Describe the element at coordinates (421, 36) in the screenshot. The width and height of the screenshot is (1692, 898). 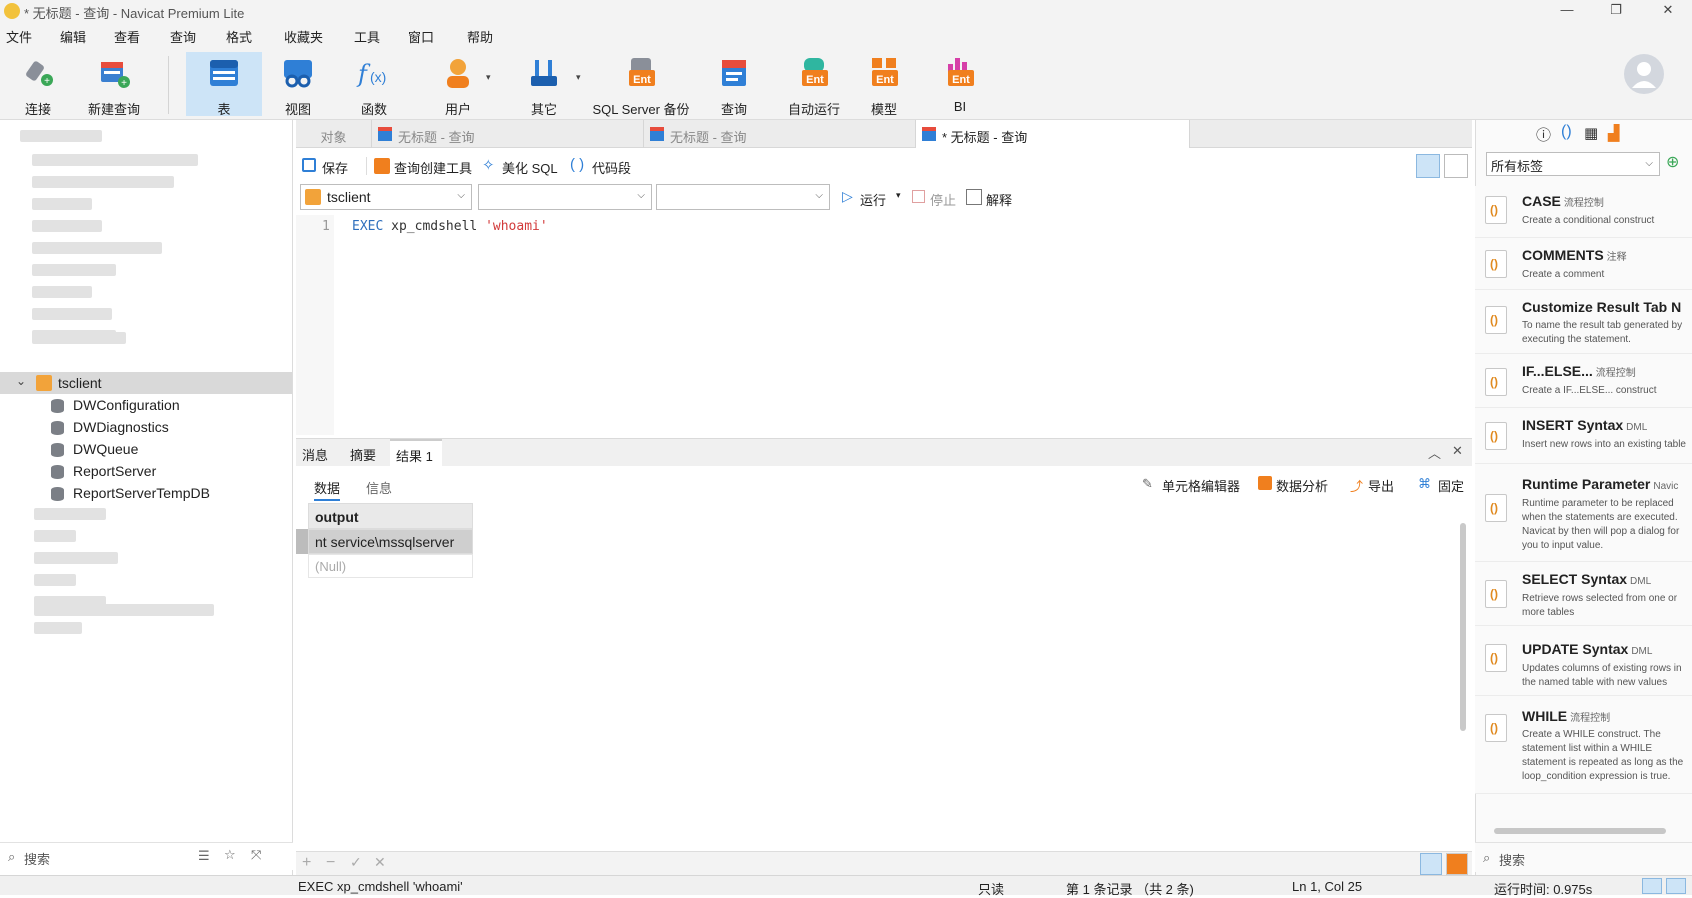
I see `menu-window: 窗口` at that location.